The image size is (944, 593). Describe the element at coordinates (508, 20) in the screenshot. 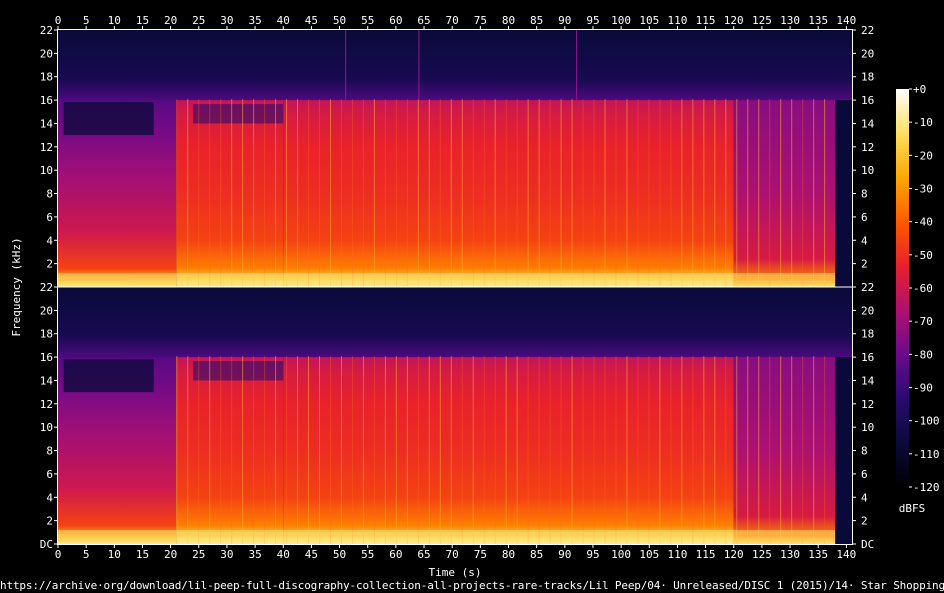

I see `x-tick-label-top: 80` at that location.